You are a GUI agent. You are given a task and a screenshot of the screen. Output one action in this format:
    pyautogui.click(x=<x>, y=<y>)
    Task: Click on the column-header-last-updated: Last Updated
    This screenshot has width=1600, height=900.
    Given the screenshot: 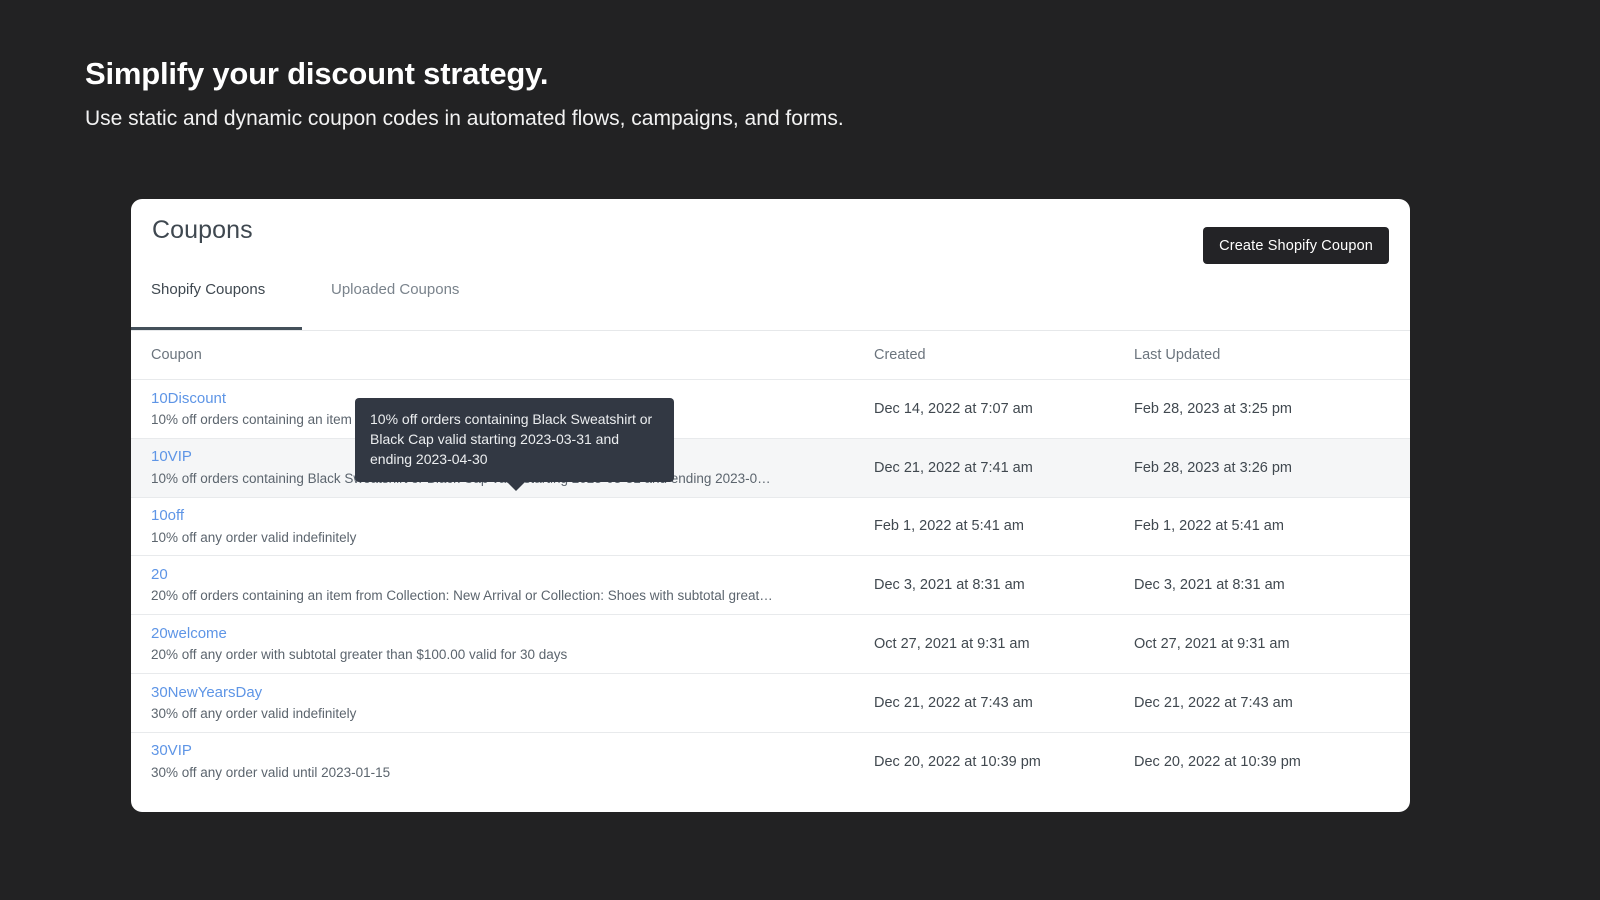 What is the action you would take?
    pyautogui.click(x=1177, y=355)
    